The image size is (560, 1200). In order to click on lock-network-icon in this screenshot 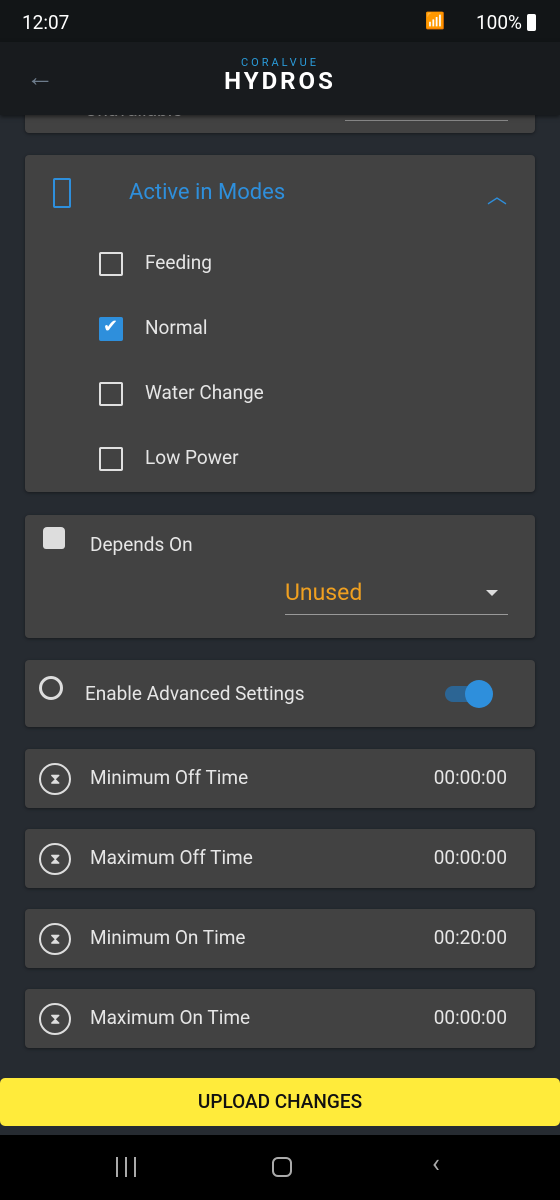, I will do `click(54, 538)`.